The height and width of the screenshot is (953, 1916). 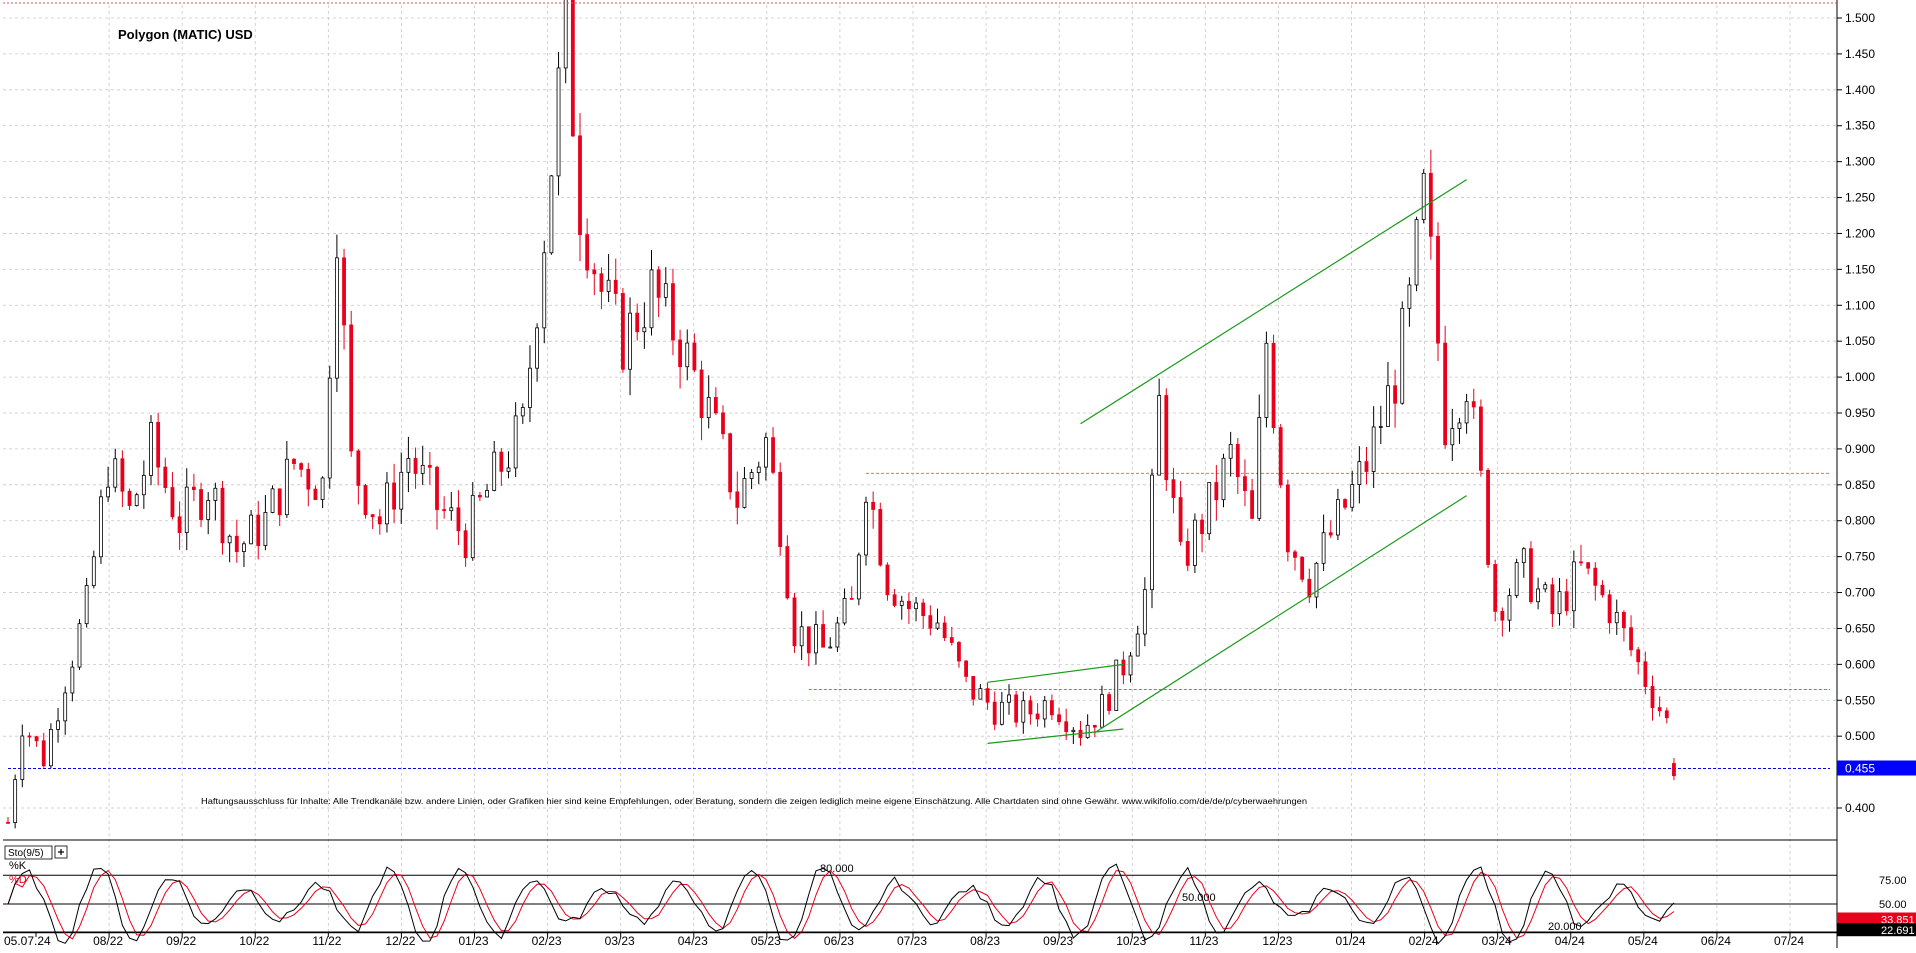 What do you see at coordinates (18, 866) in the screenshot?
I see `stochastic-k-legend: %K` at bounding box center [18, 866].